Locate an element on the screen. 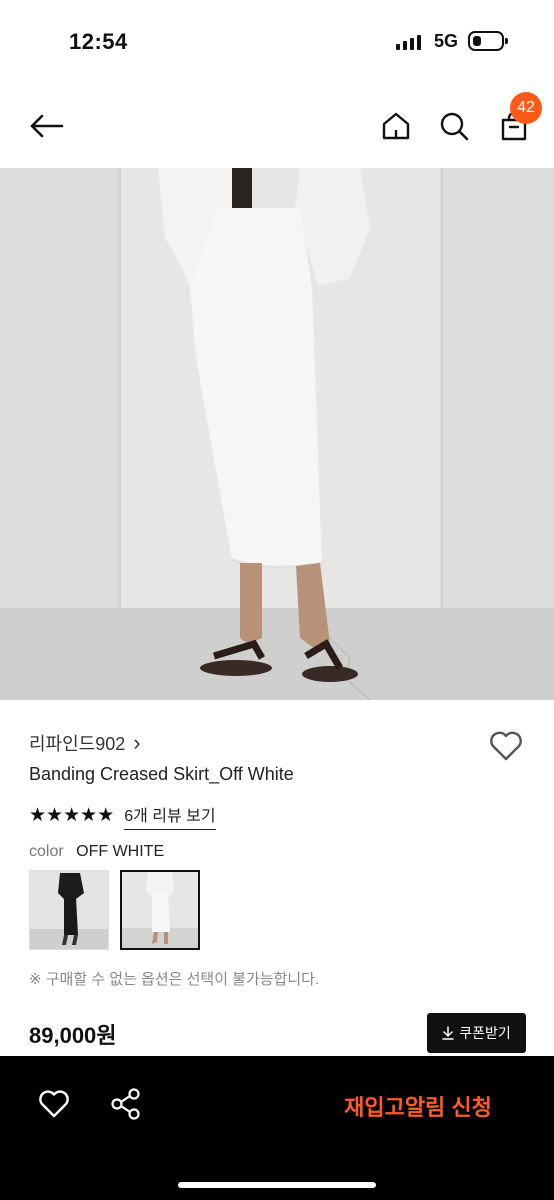  restock-alert-button: 재입고알림 신청 is located at coordinates (418, 1106).